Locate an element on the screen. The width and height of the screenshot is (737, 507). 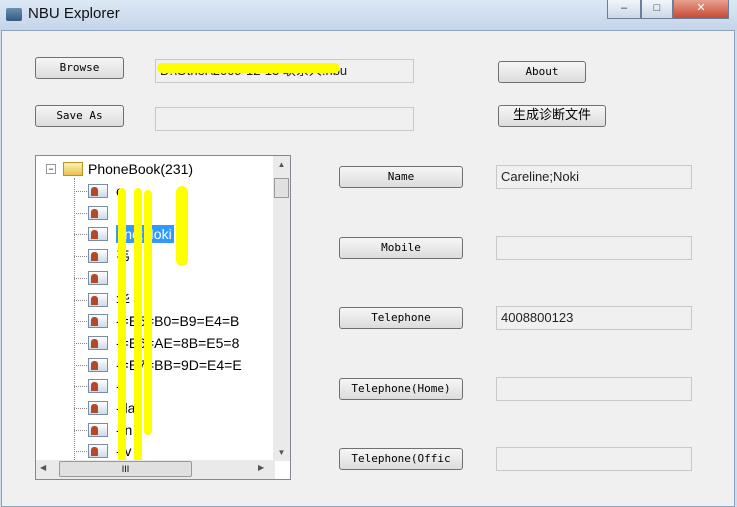
save-as-button: Save As is located at coordinates (79, 116).